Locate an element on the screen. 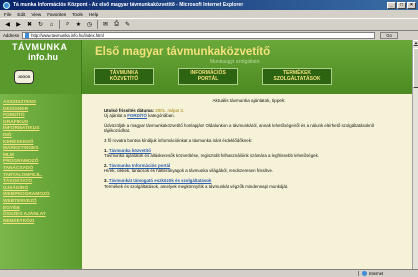 The width and height of the screenshot is (418, 277). zone-label: Internet is located at coordinates (376, 273).